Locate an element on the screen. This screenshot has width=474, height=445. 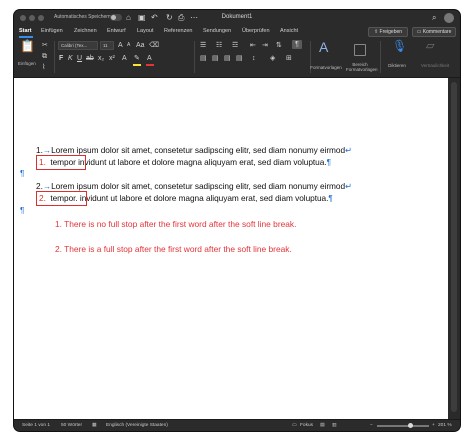
zoom-out-icon: − is located at coordinates (371, 425).